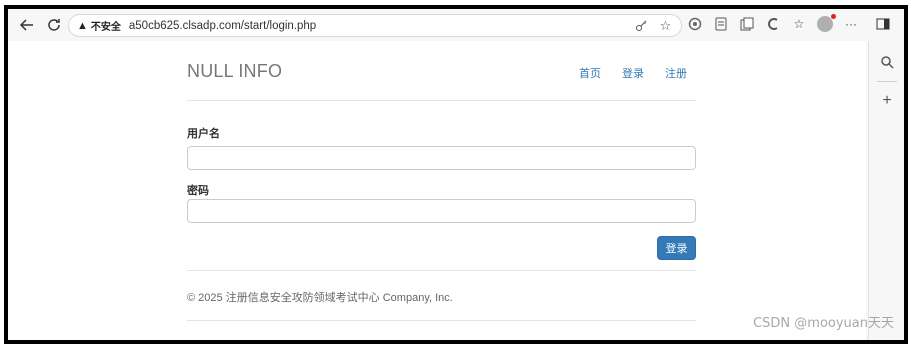 The width and height of the screenshot is (915, 354). Describe the element at coordinates (203, 134) in the screenshot. I see `username-label: 用户名` at that location.